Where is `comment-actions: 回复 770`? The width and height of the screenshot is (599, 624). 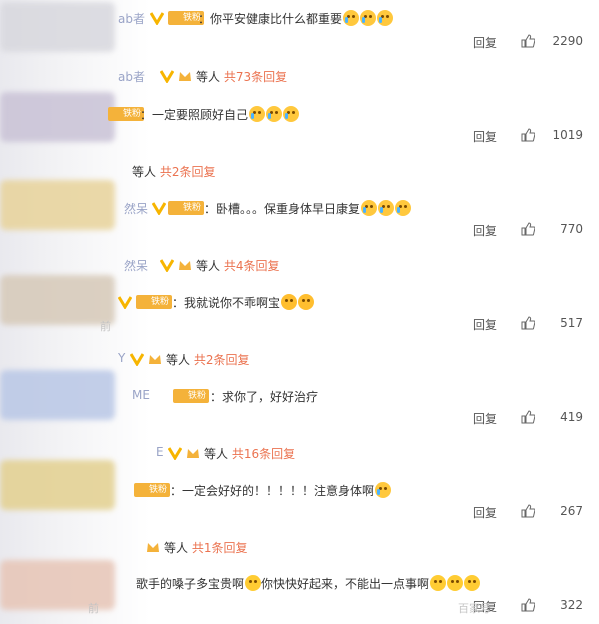 comment-actions: 回复 770 is located at coordinates (528, 230).